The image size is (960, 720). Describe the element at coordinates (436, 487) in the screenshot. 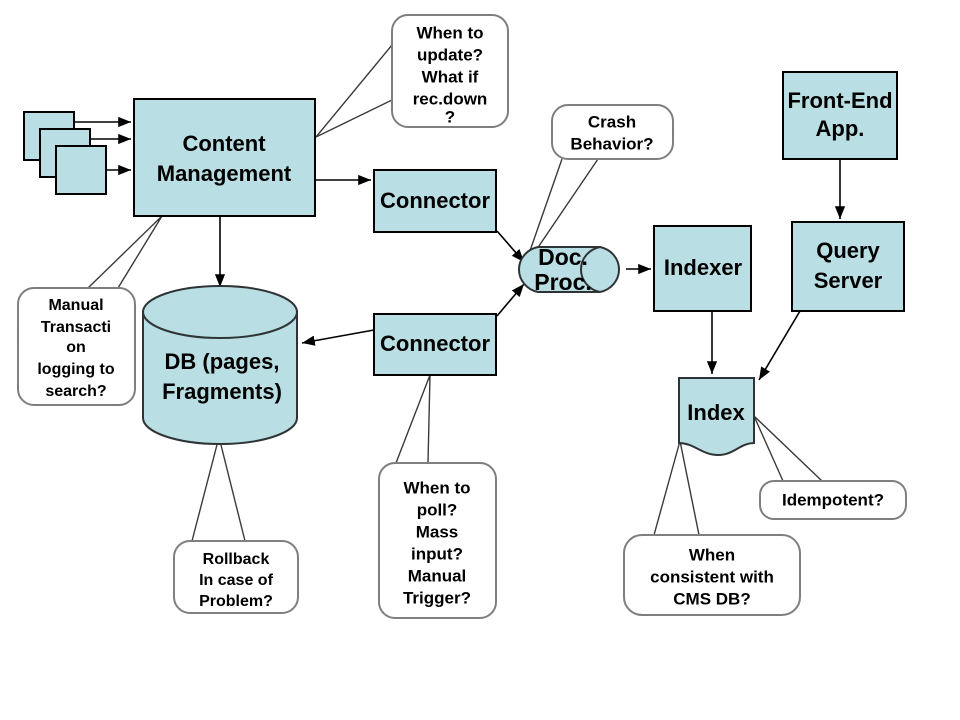

I see `callout-when-to-poll-line-1: When to` at that location.